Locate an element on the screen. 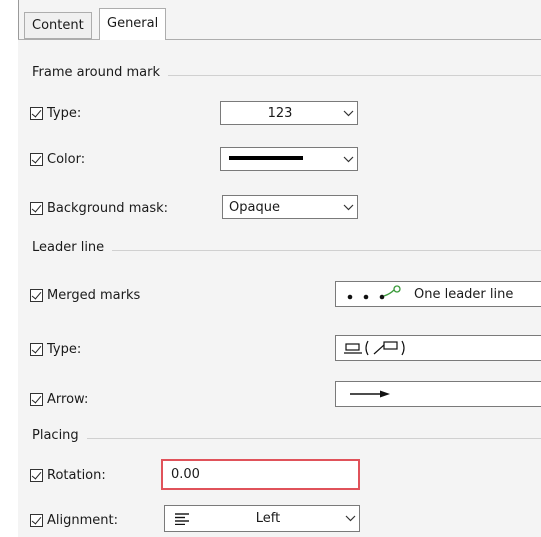 This screenshot has height=537, width=541. frame-section-header: Frame around mark is located at coordinates (286, 75).